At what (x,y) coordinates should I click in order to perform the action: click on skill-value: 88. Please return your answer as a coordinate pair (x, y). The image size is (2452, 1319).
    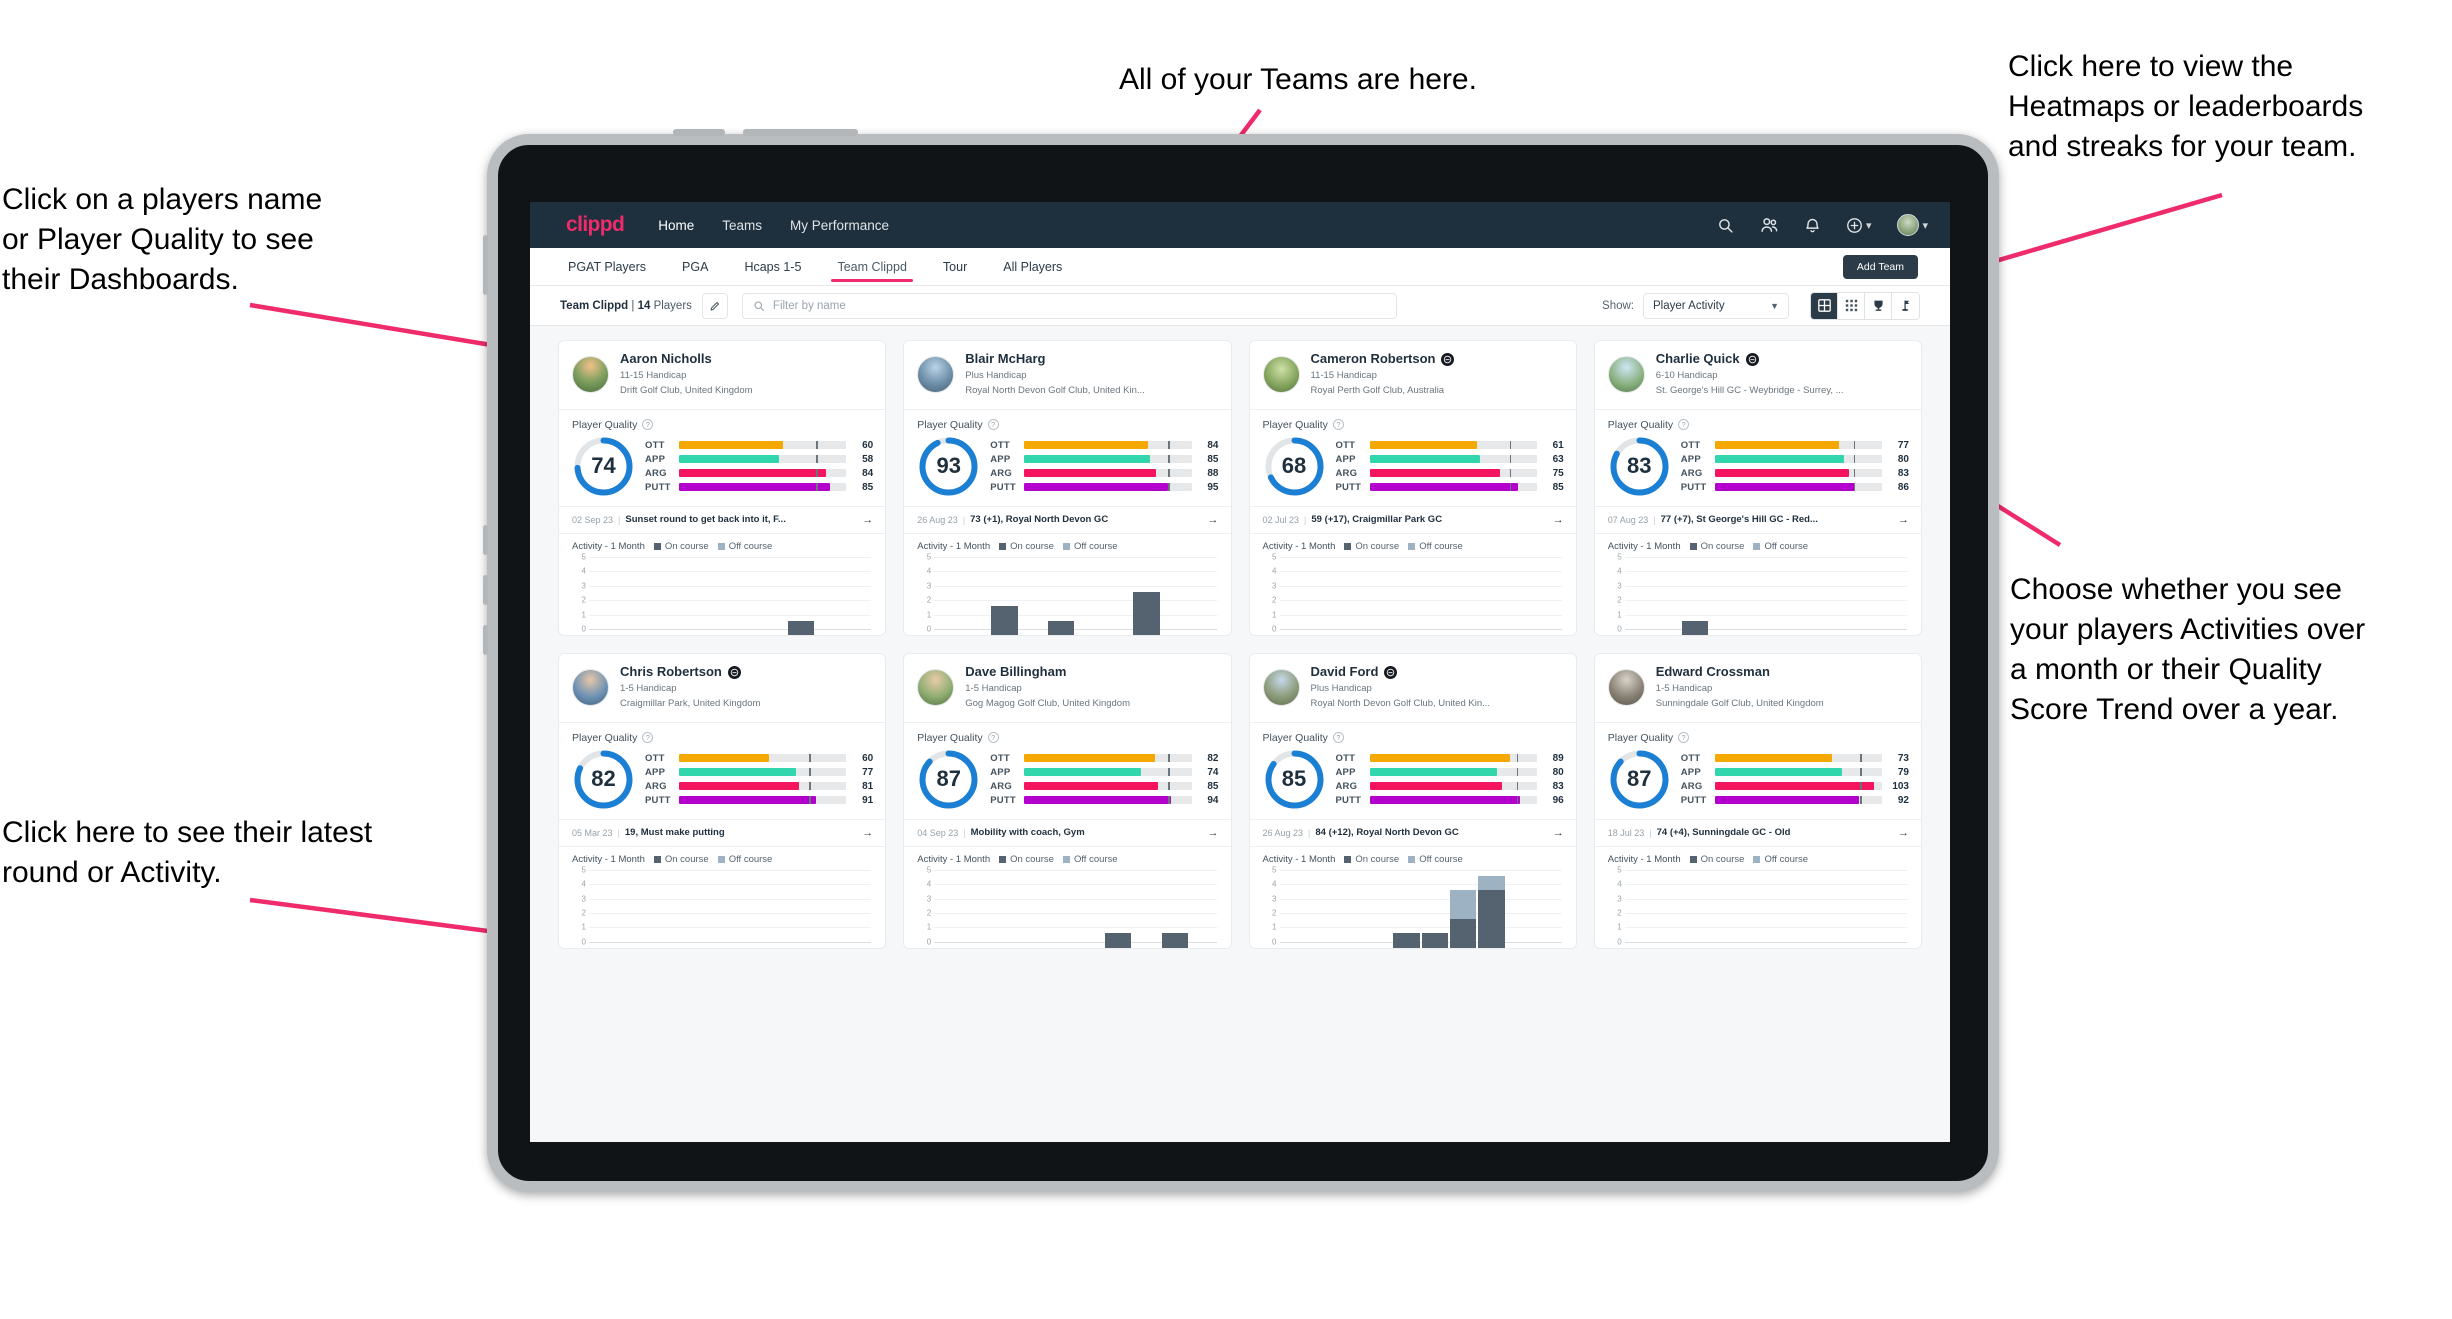
    Looking at the image, I should click on (1213, 473).